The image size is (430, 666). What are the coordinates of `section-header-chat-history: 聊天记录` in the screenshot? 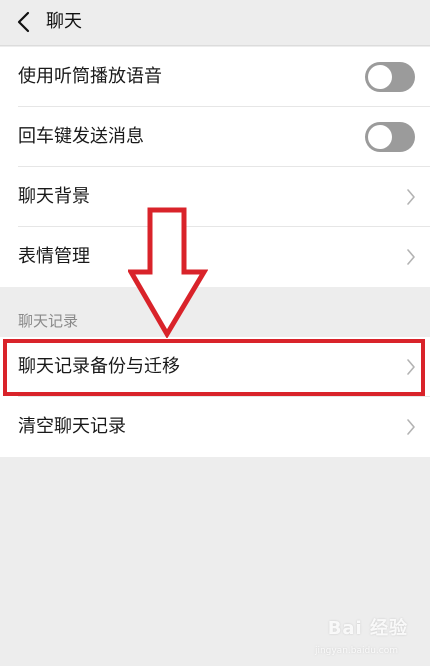 It's located at (48, 321).